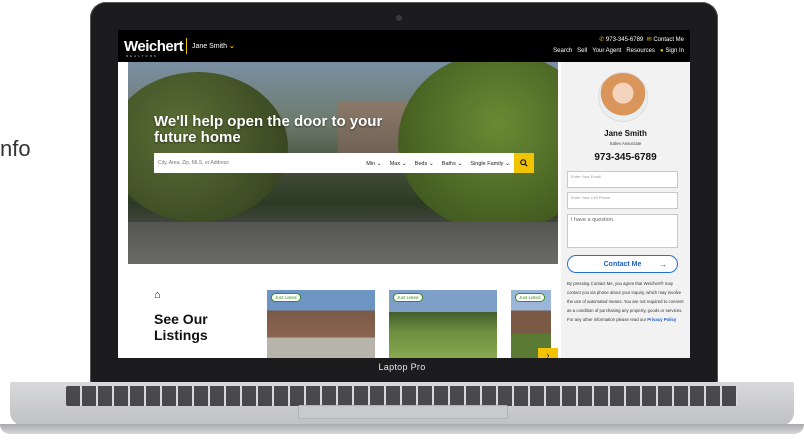 The image size is (804, 440). Describe the element at coordinates (371, 163) in the screenshot. I see `filter-min-label: Min` at that location.